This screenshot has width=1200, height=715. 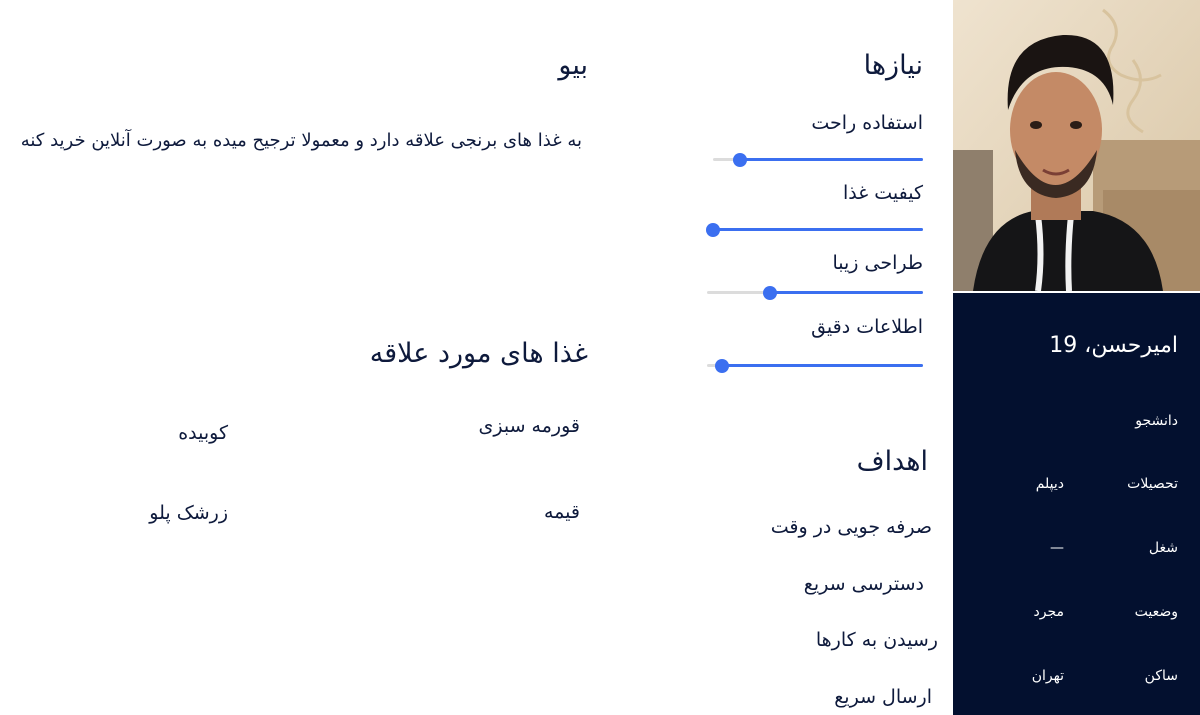 What do you see at coordinates (562, 512) in the screenshot?
I see `favorite-food-item: قیمه` at bounding box center [562, 512].